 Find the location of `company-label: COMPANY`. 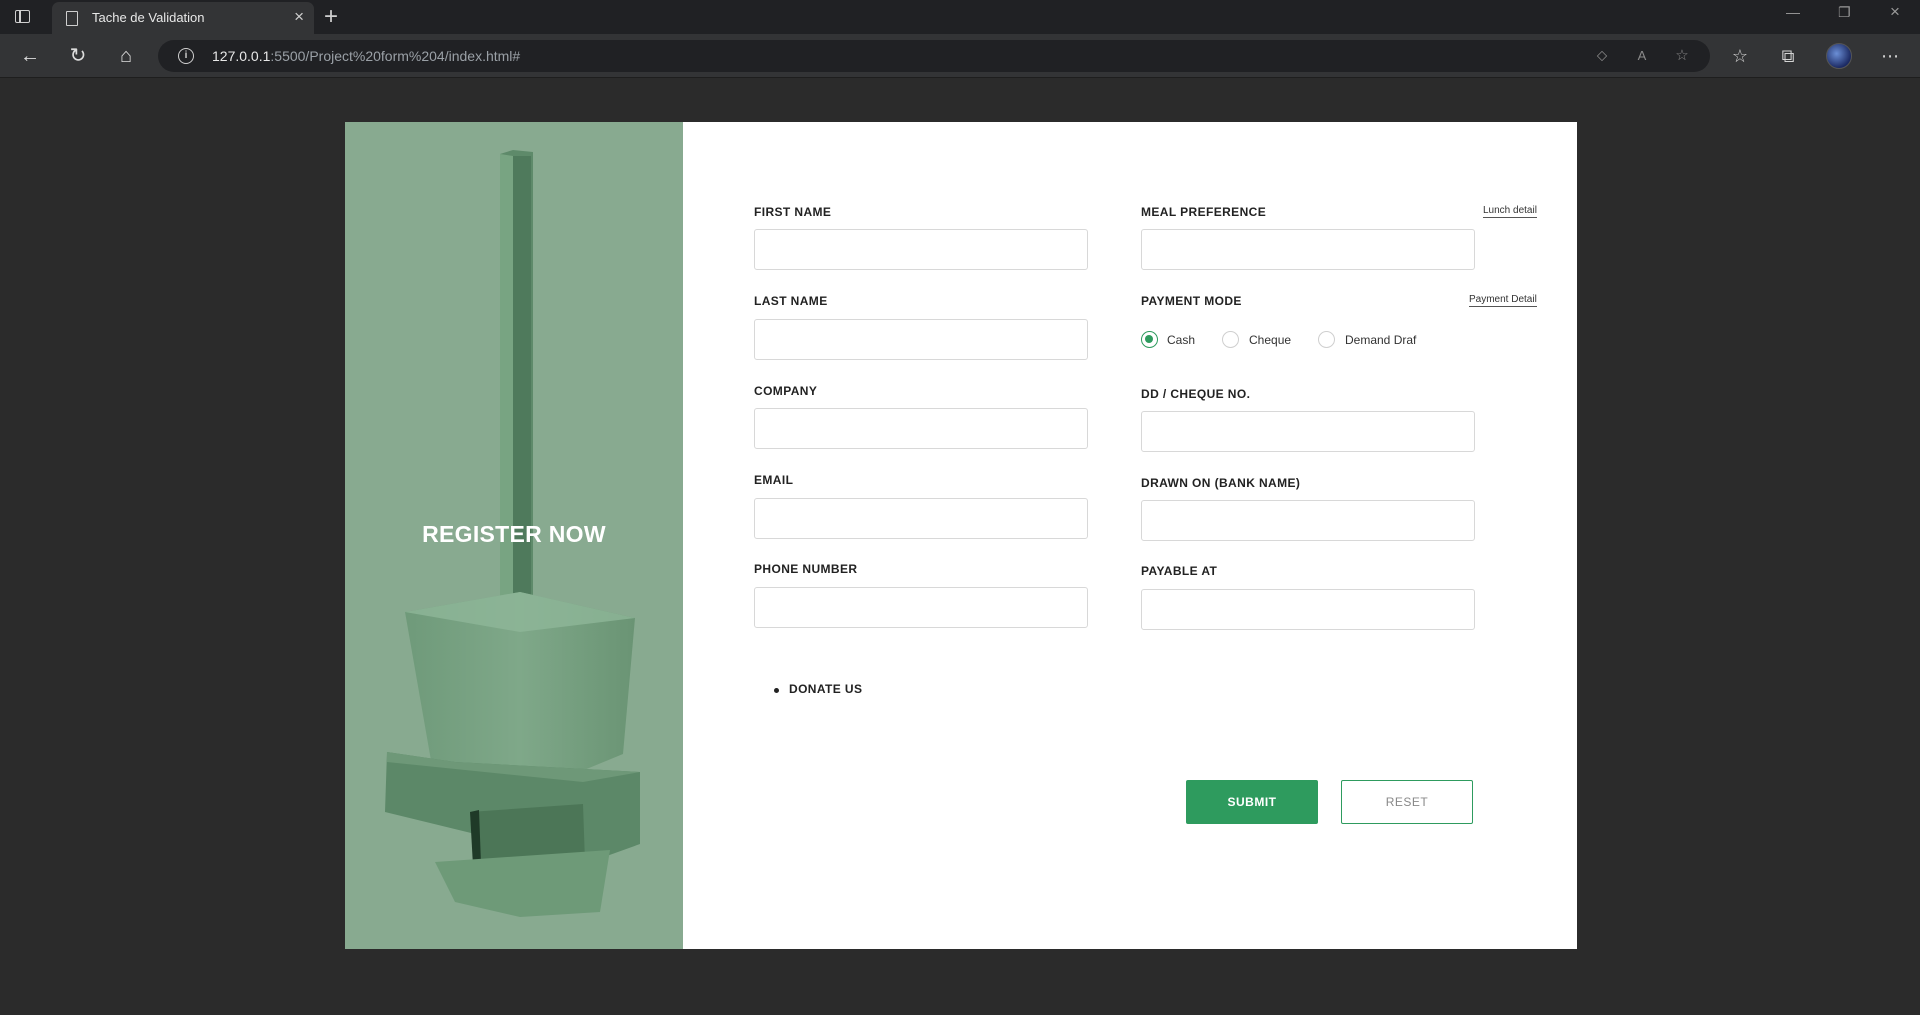

company-label: COMPANY is located at coordinates (786, 391).